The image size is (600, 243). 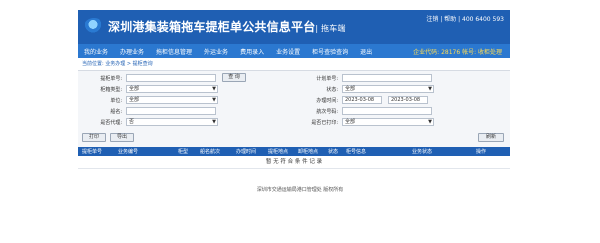 I want to click on ship-input, so click(x=171, y=111).